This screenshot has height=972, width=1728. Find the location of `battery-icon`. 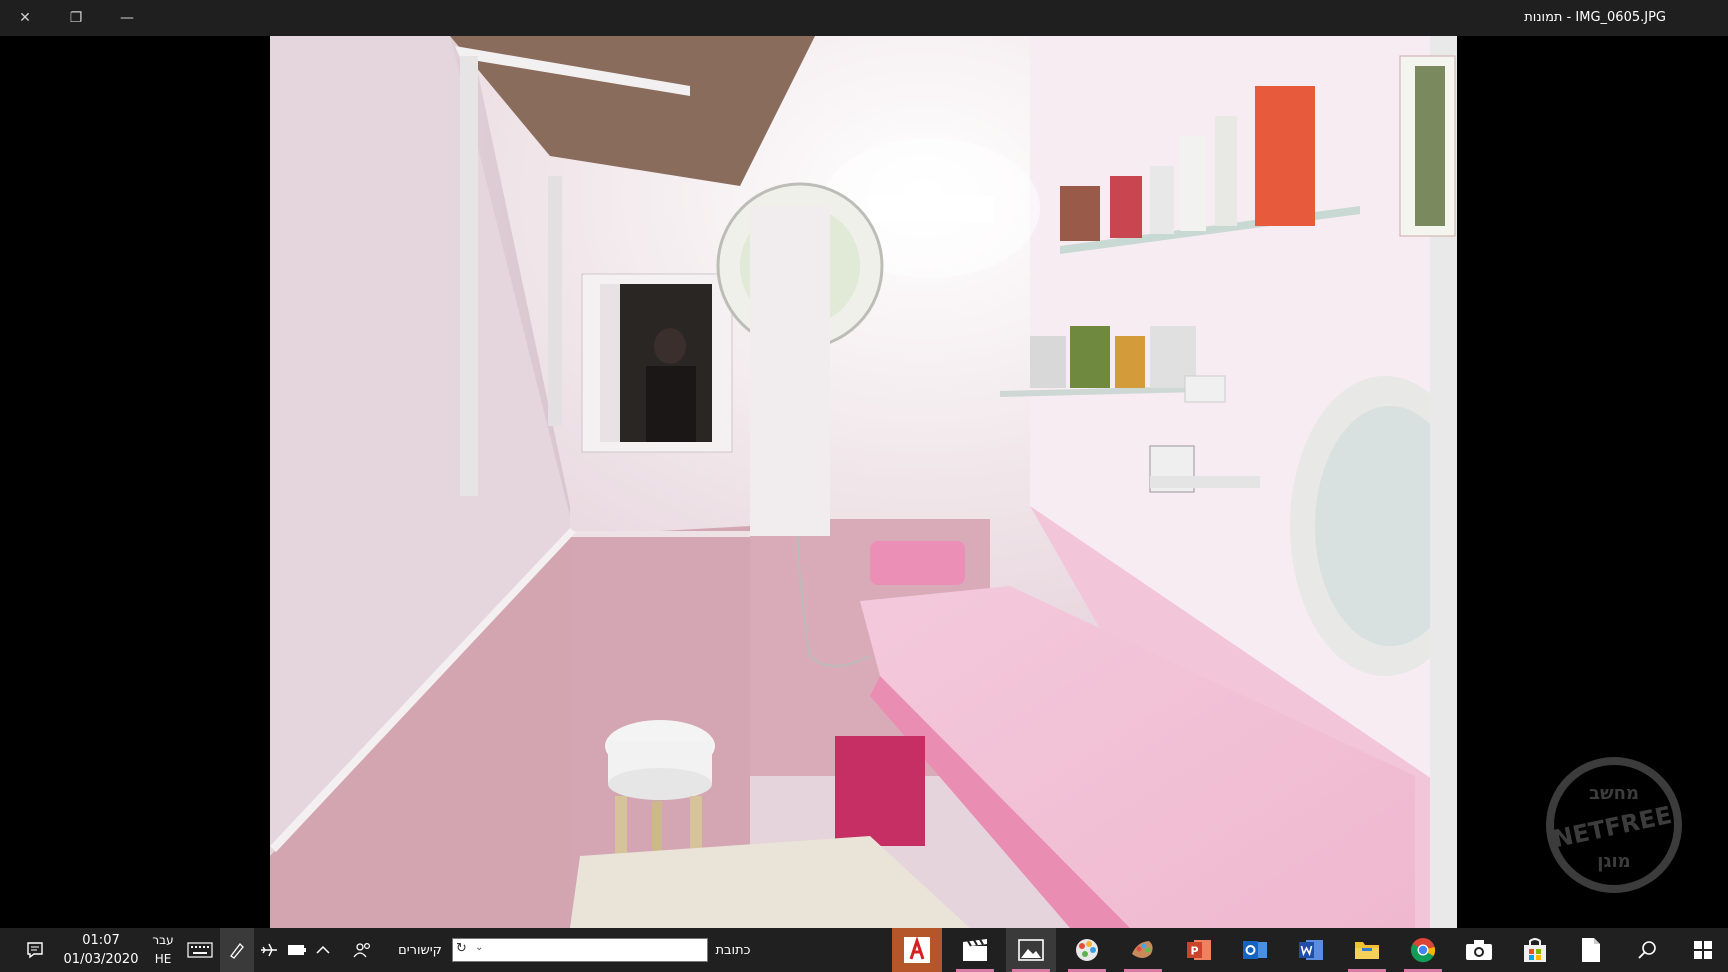

battery-icon is located at coordinates (297, 950).